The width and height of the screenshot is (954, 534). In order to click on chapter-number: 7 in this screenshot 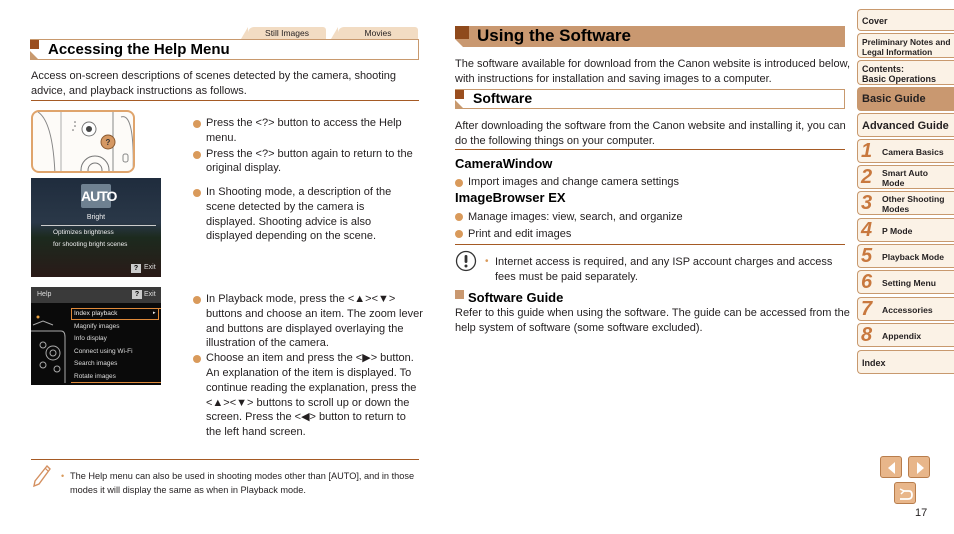, I will do `click(867, 309)`.